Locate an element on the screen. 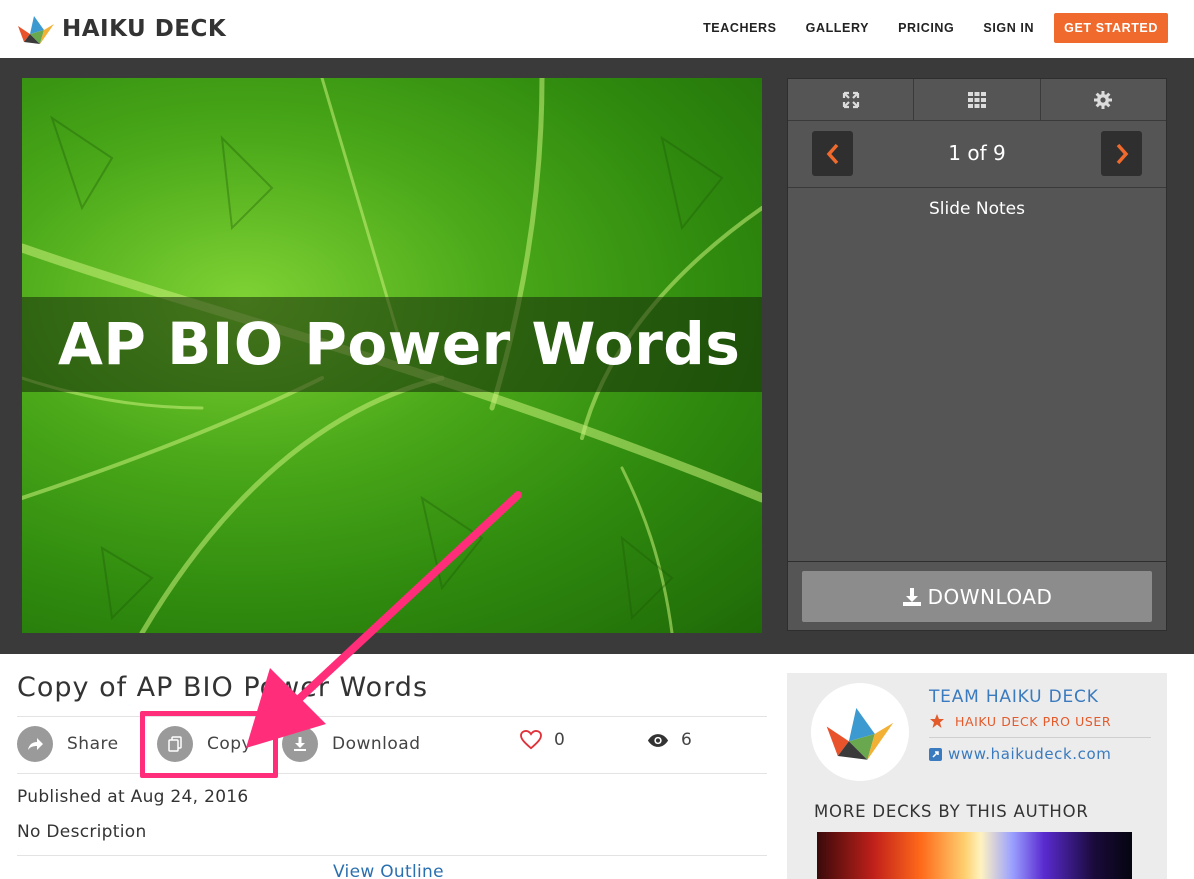  download-deck-button: DOWNLOAD is located at coordinates (977, 596).